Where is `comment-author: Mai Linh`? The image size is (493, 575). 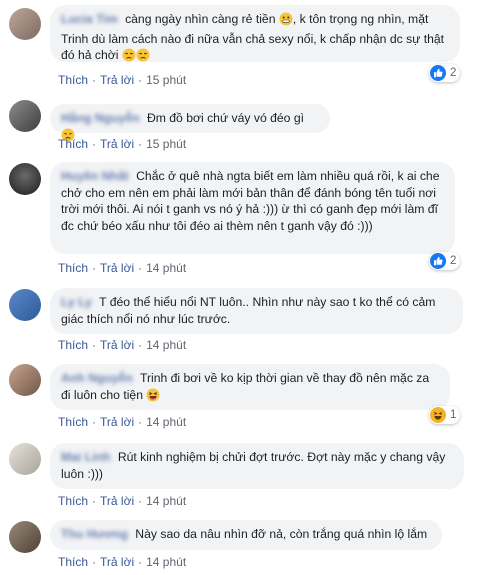
comment-author: Mai Linh is located at coordinates (85, 457).